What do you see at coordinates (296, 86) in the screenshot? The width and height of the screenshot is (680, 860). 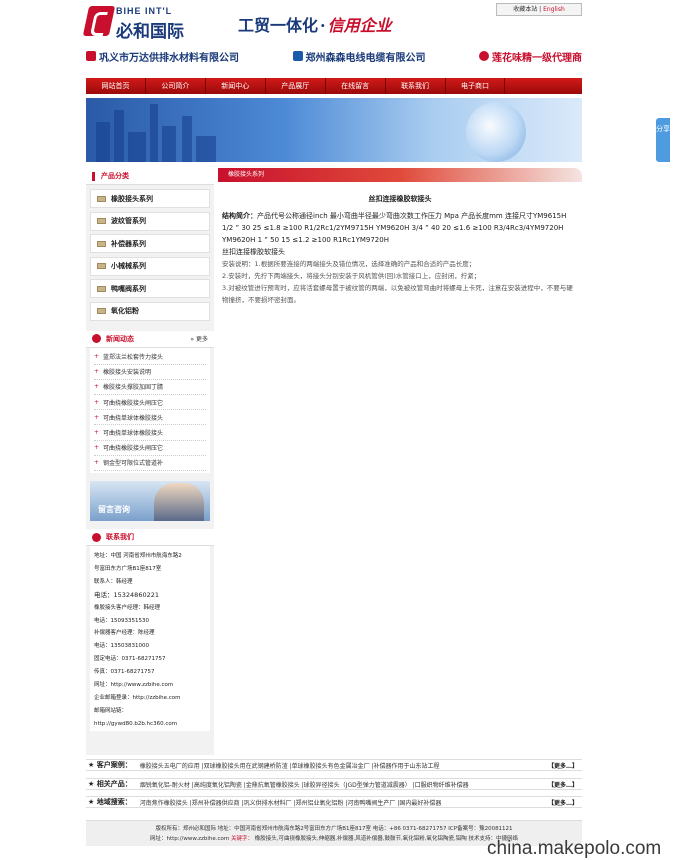 I see `nav-products: 产品展厅` at bounding box center [296, 86].